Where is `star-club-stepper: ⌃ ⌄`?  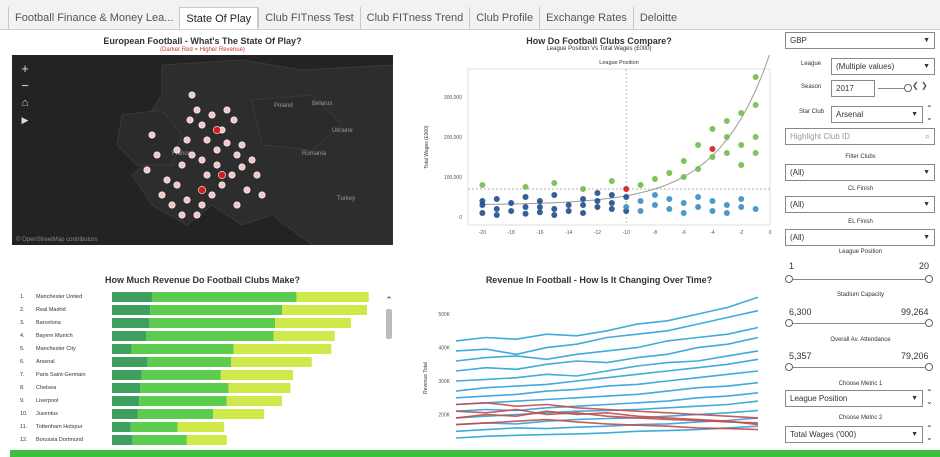 star-club-stepper: ⌃ ⌄ is located at coordinates (929, 113).